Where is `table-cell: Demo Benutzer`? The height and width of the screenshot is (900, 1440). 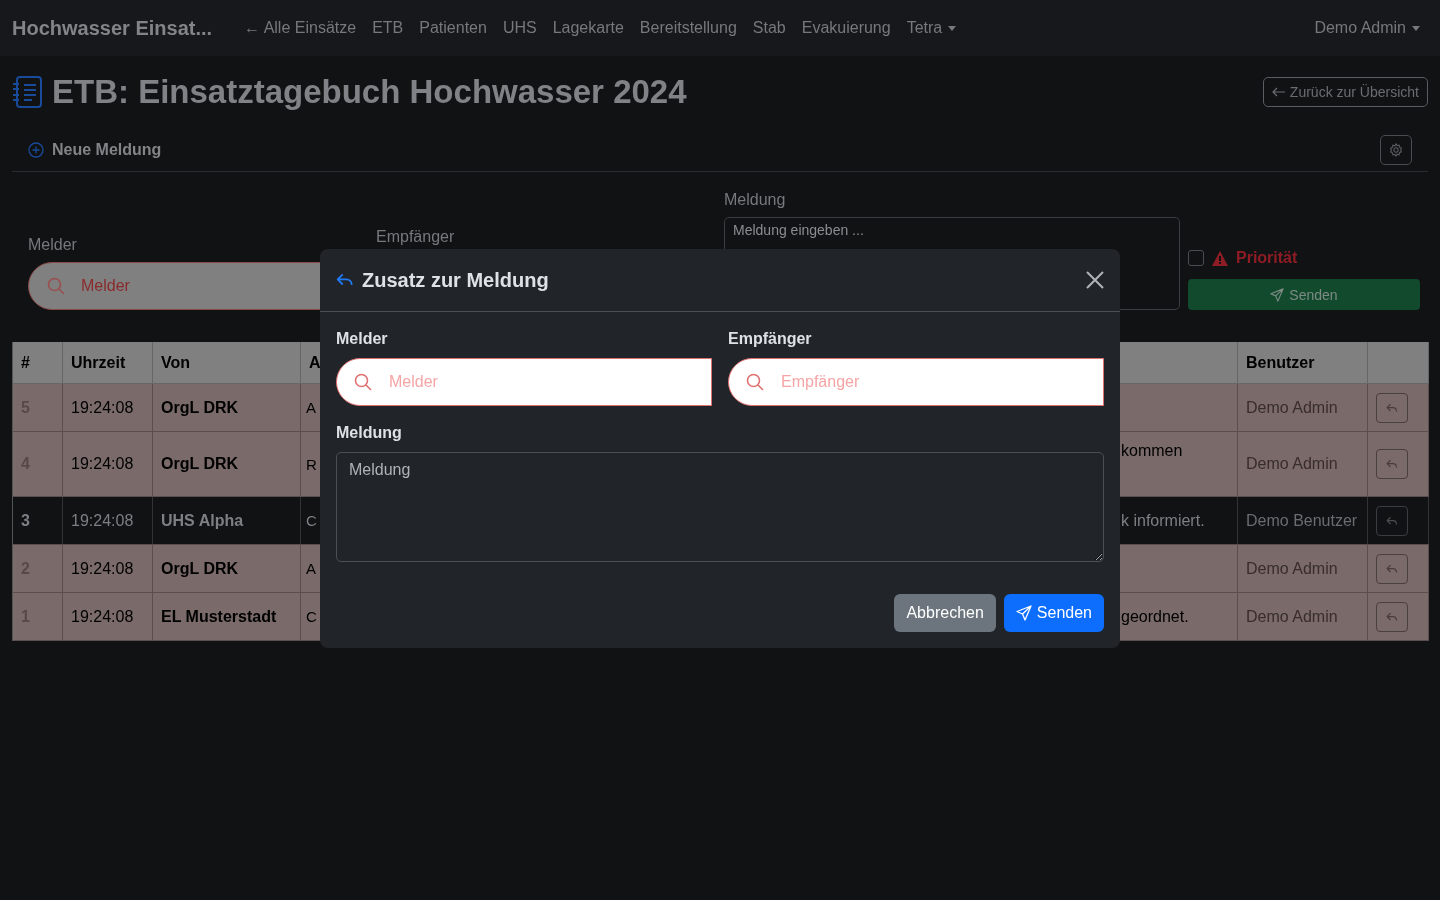 table-cell: Demo Benutzer is located at coordinates (1302, 520).